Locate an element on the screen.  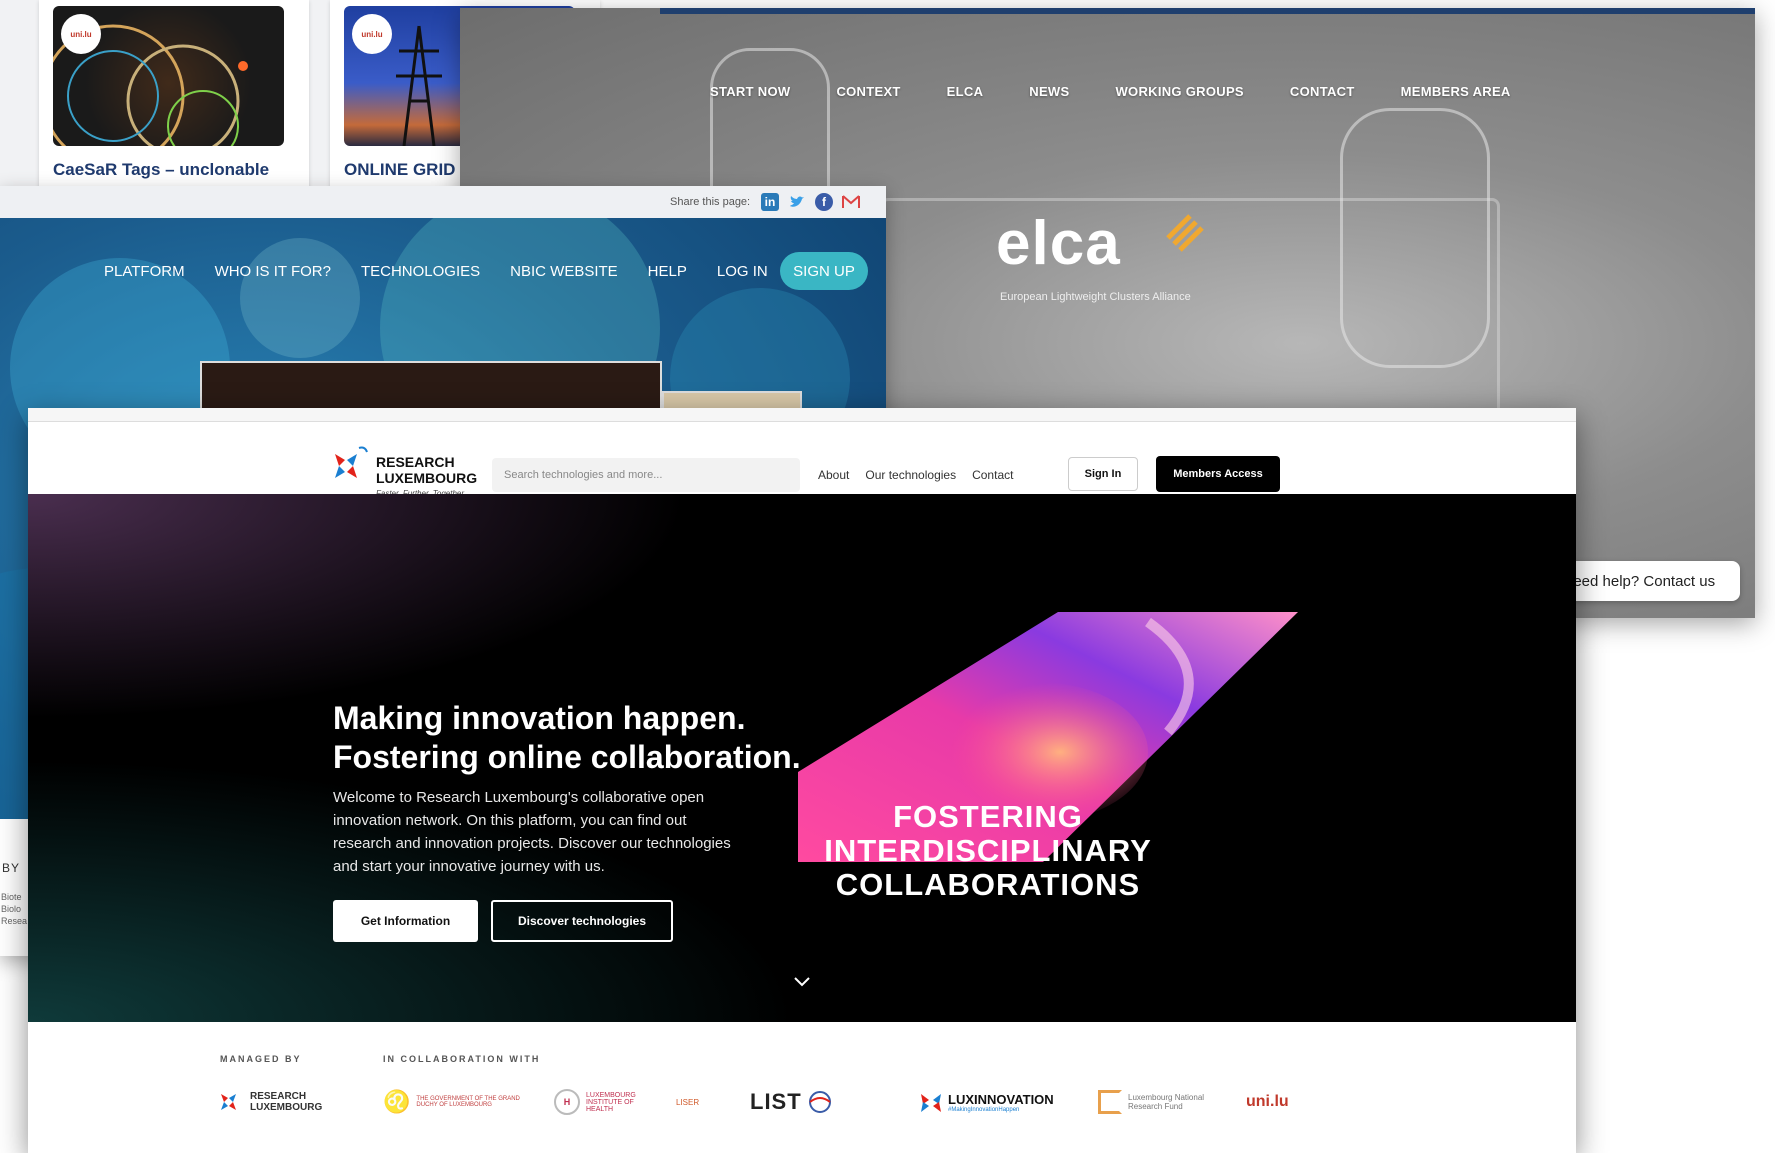
fnr-logo-icon is located at coordinates (1110, 1102).